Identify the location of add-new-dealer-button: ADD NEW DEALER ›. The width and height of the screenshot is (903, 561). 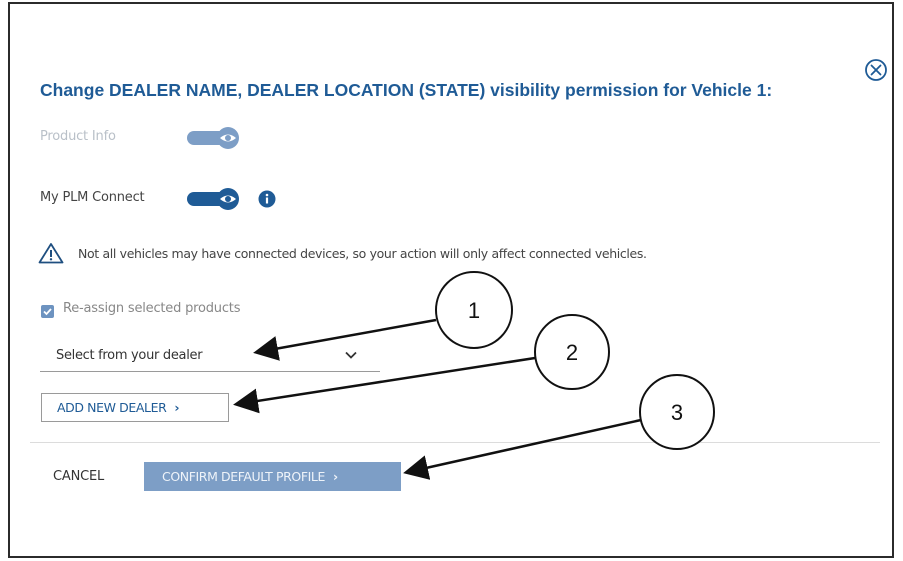
(135, 407).